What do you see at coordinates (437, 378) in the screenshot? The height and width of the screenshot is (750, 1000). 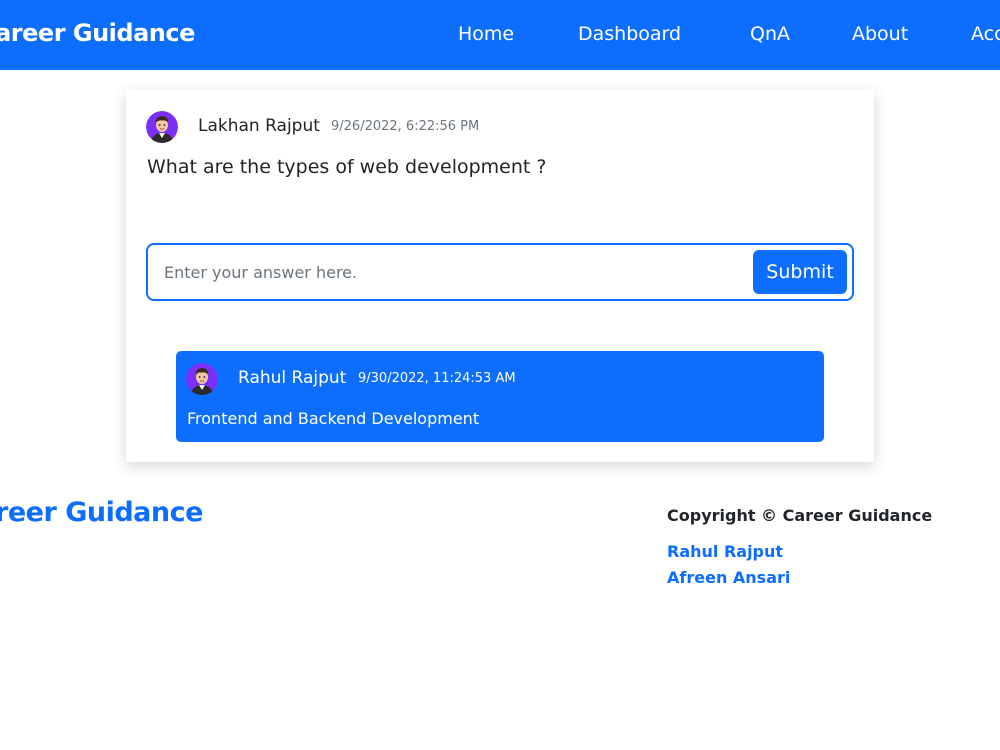 I see `answer-timestamp: 9/30/2022, 11:24:53 AM` at bounding box center [437, 378].